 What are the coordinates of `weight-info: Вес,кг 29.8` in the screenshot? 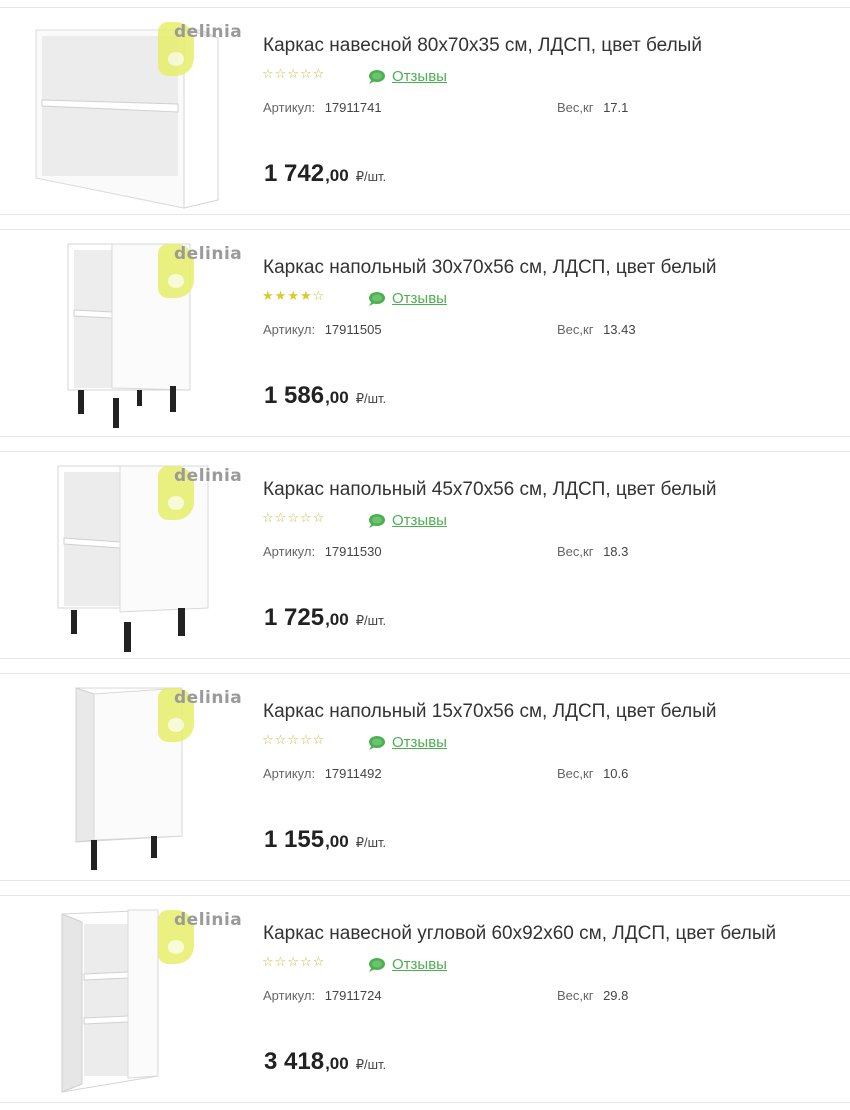 It's located at (592, 995).